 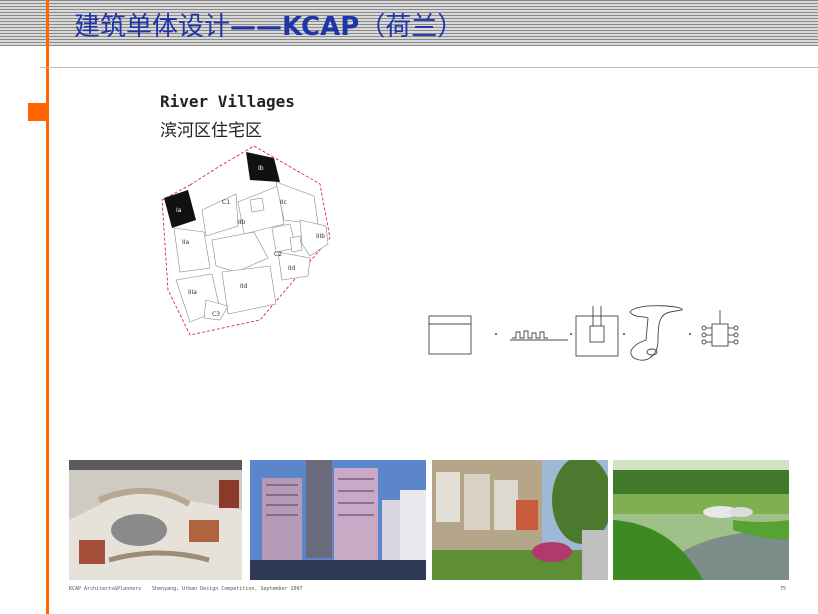 What do you see at coordinates (278, 254) in the screenshot?
I see `map-label: C2` at bounding box center [278, 254].